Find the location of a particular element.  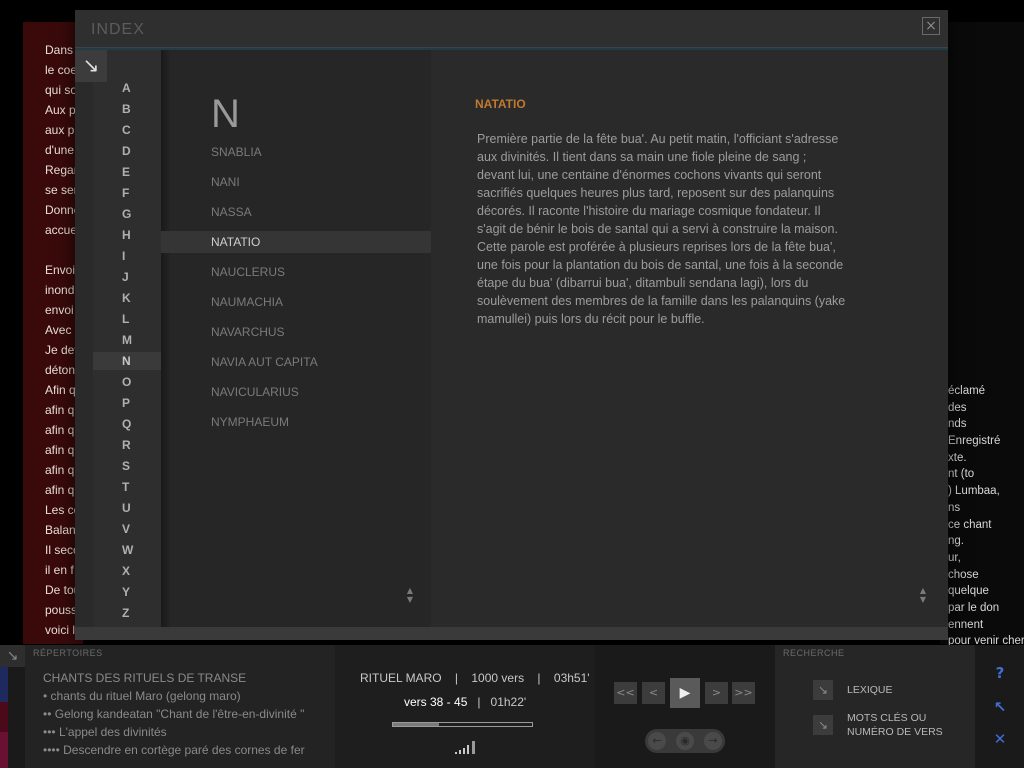

search-label: RECHERCHE is located at coordinates (814, 653).